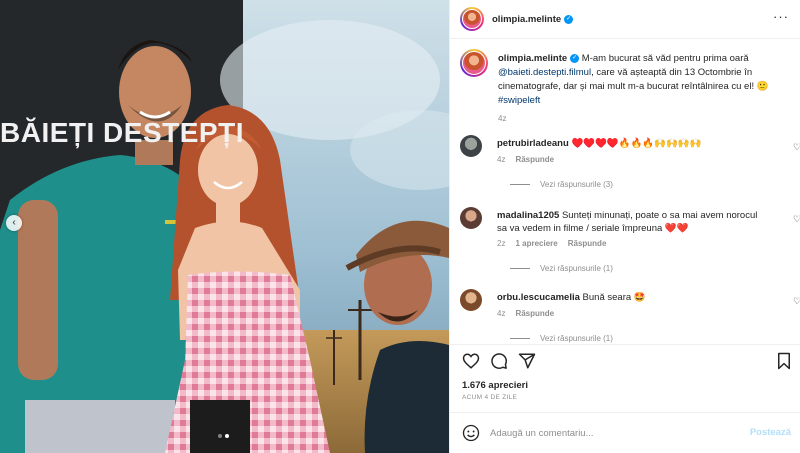 This screenshot has height=453, width=800. I want to click on comment-text: Bună seara 🤩, so click(614, 297).